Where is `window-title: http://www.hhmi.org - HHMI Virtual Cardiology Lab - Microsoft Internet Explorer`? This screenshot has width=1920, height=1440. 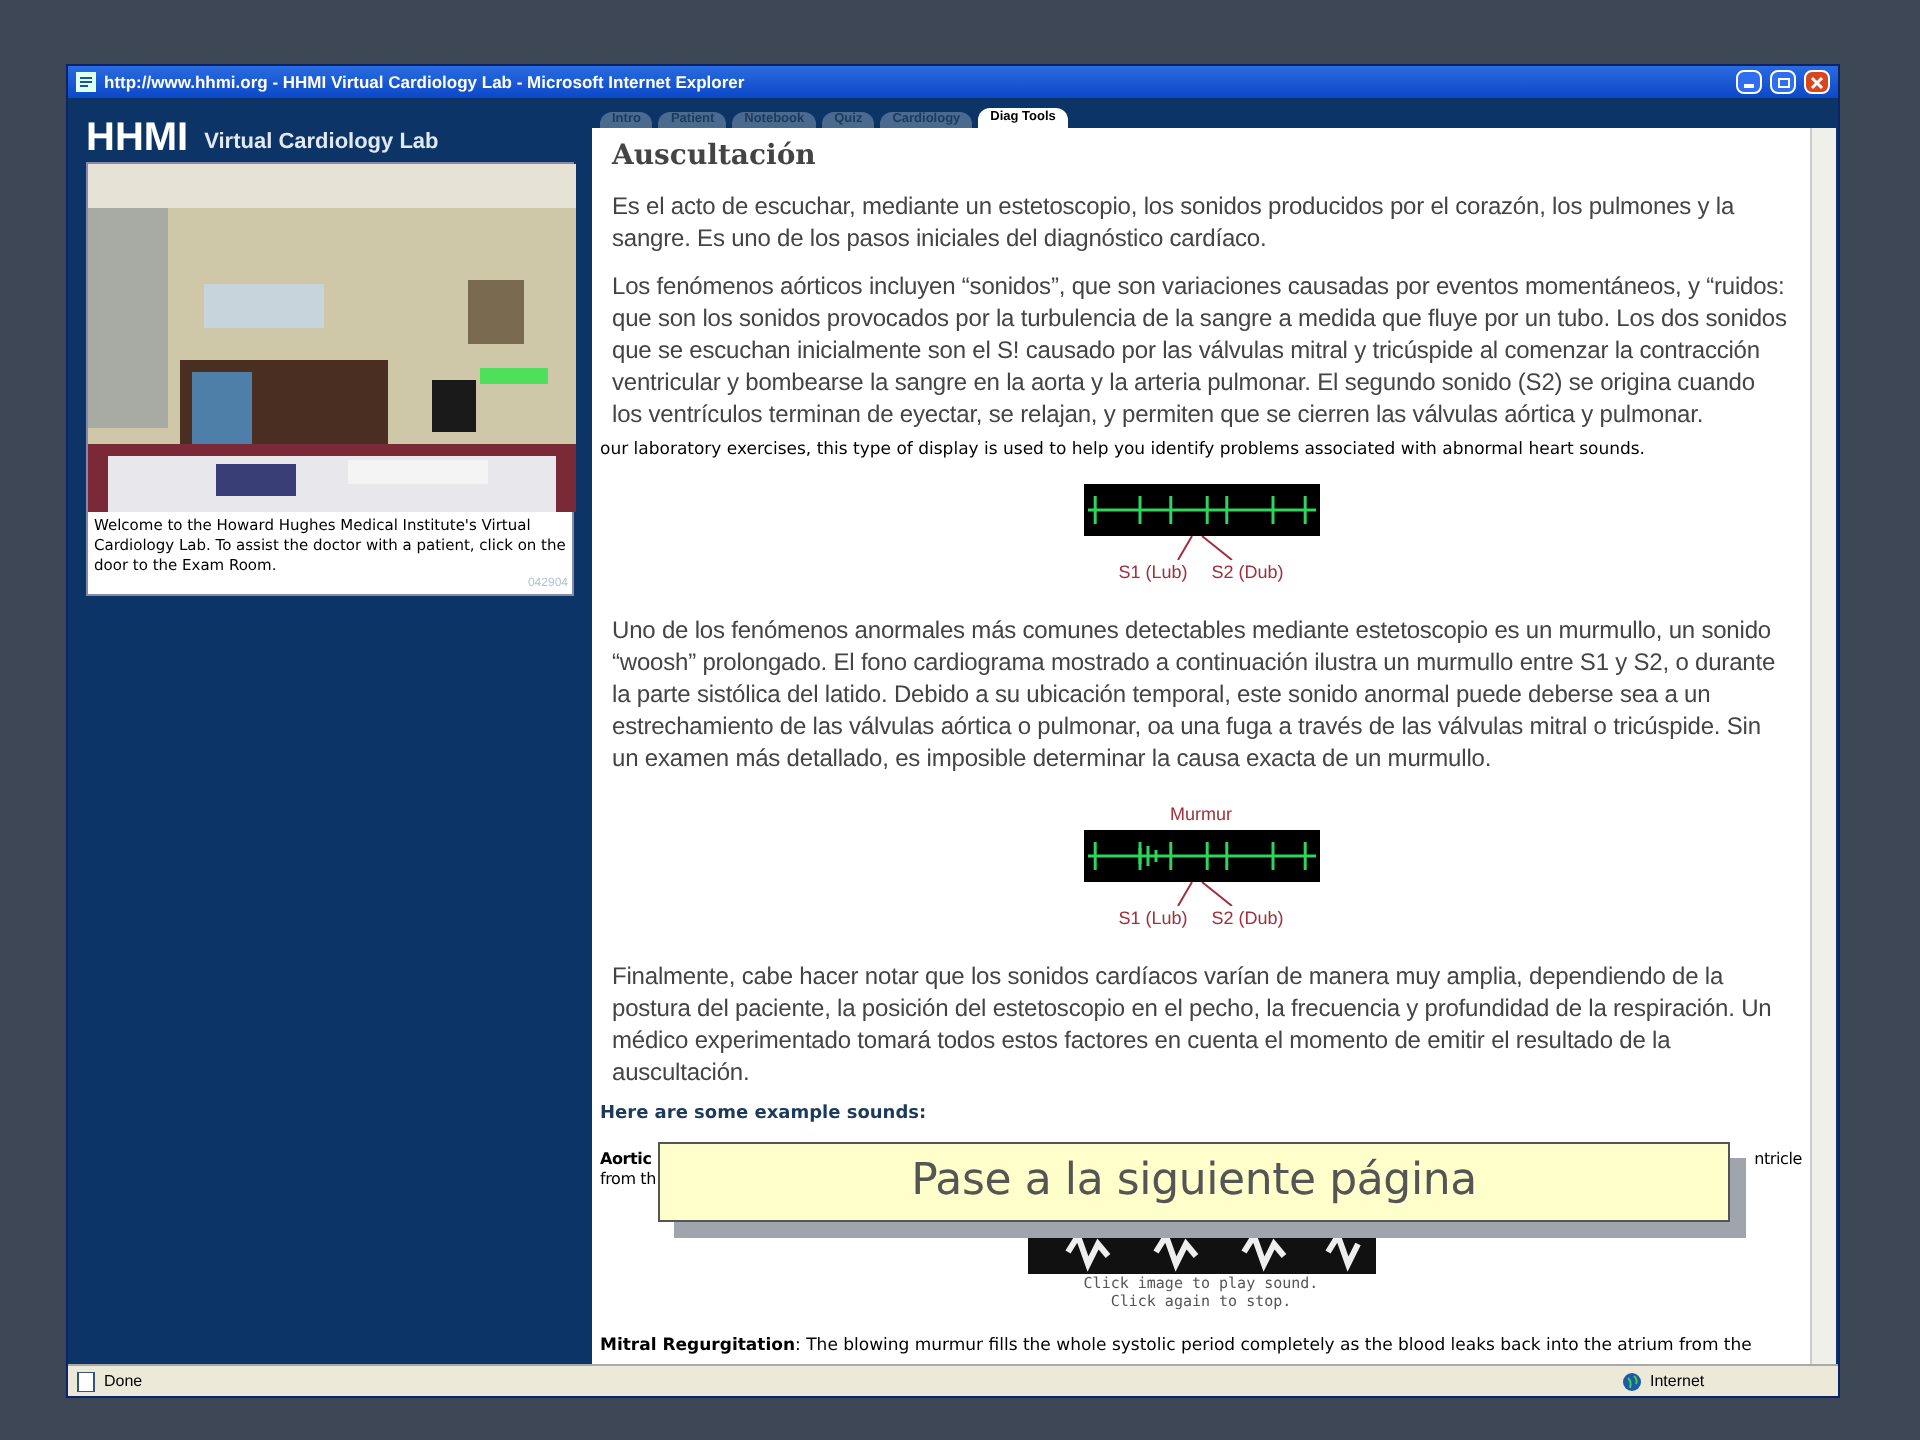
window-title: http://www.hhmi.org - HHMI Virtual Cardiology Lab - Microsoft Internet Explorer is located at coordinates (425, 82).